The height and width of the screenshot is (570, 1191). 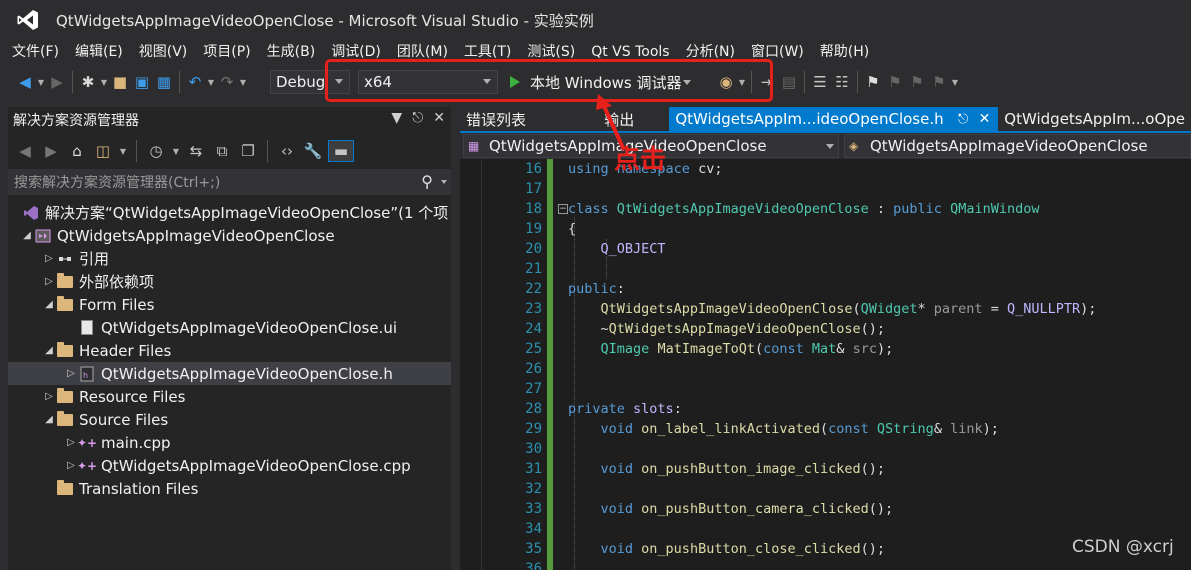 I want to click on tree-item: ▷ ✦+ QtWidgetsAppImageVideoOpenClose.cpp, so click(x=229, y=465).